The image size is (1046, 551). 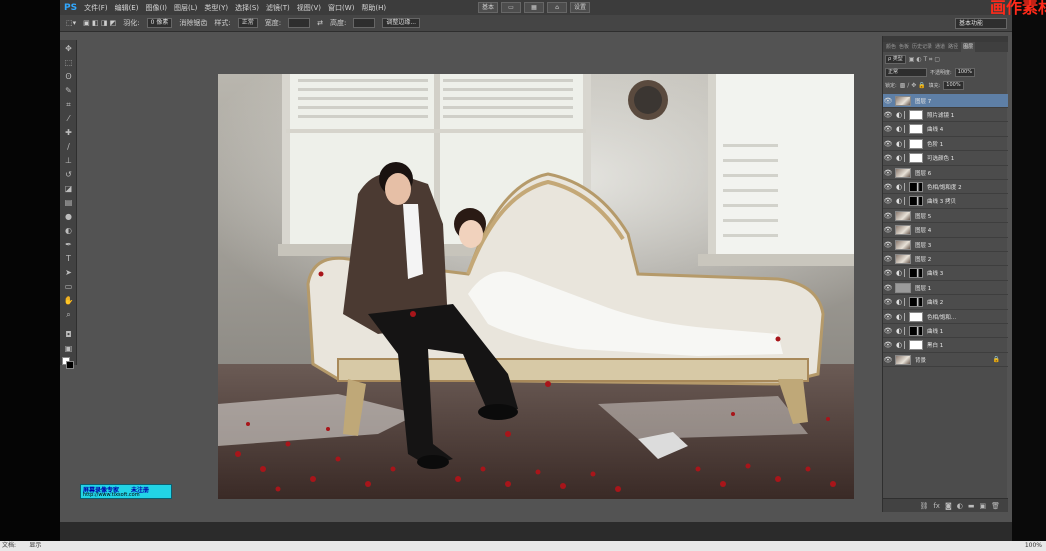 What do you see at coordinates (945, 245) in the screenshot?
I see `layer-row: 👁 图层 3` at bounding box center [945, 245].